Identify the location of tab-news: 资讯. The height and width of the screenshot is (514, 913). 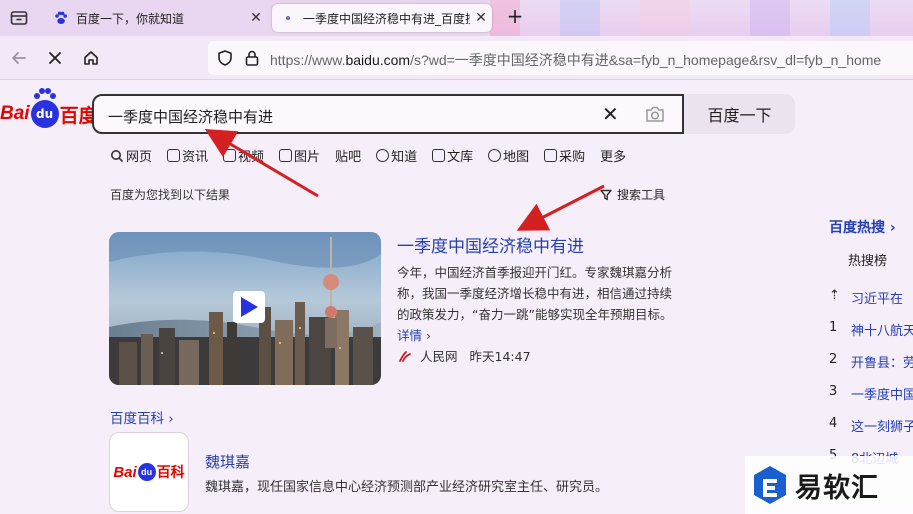
(187, 155).